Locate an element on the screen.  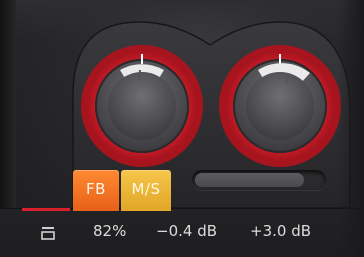
menu-icon is located at coordinates (48, 233).